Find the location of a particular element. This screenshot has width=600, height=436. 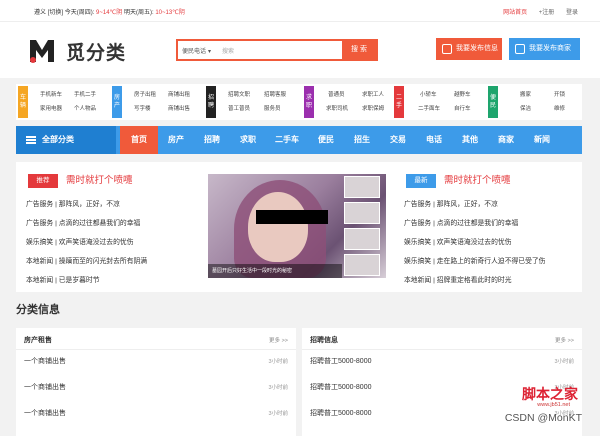

today-temp: 9~14℃阴 is located at coordinates (109, 13).